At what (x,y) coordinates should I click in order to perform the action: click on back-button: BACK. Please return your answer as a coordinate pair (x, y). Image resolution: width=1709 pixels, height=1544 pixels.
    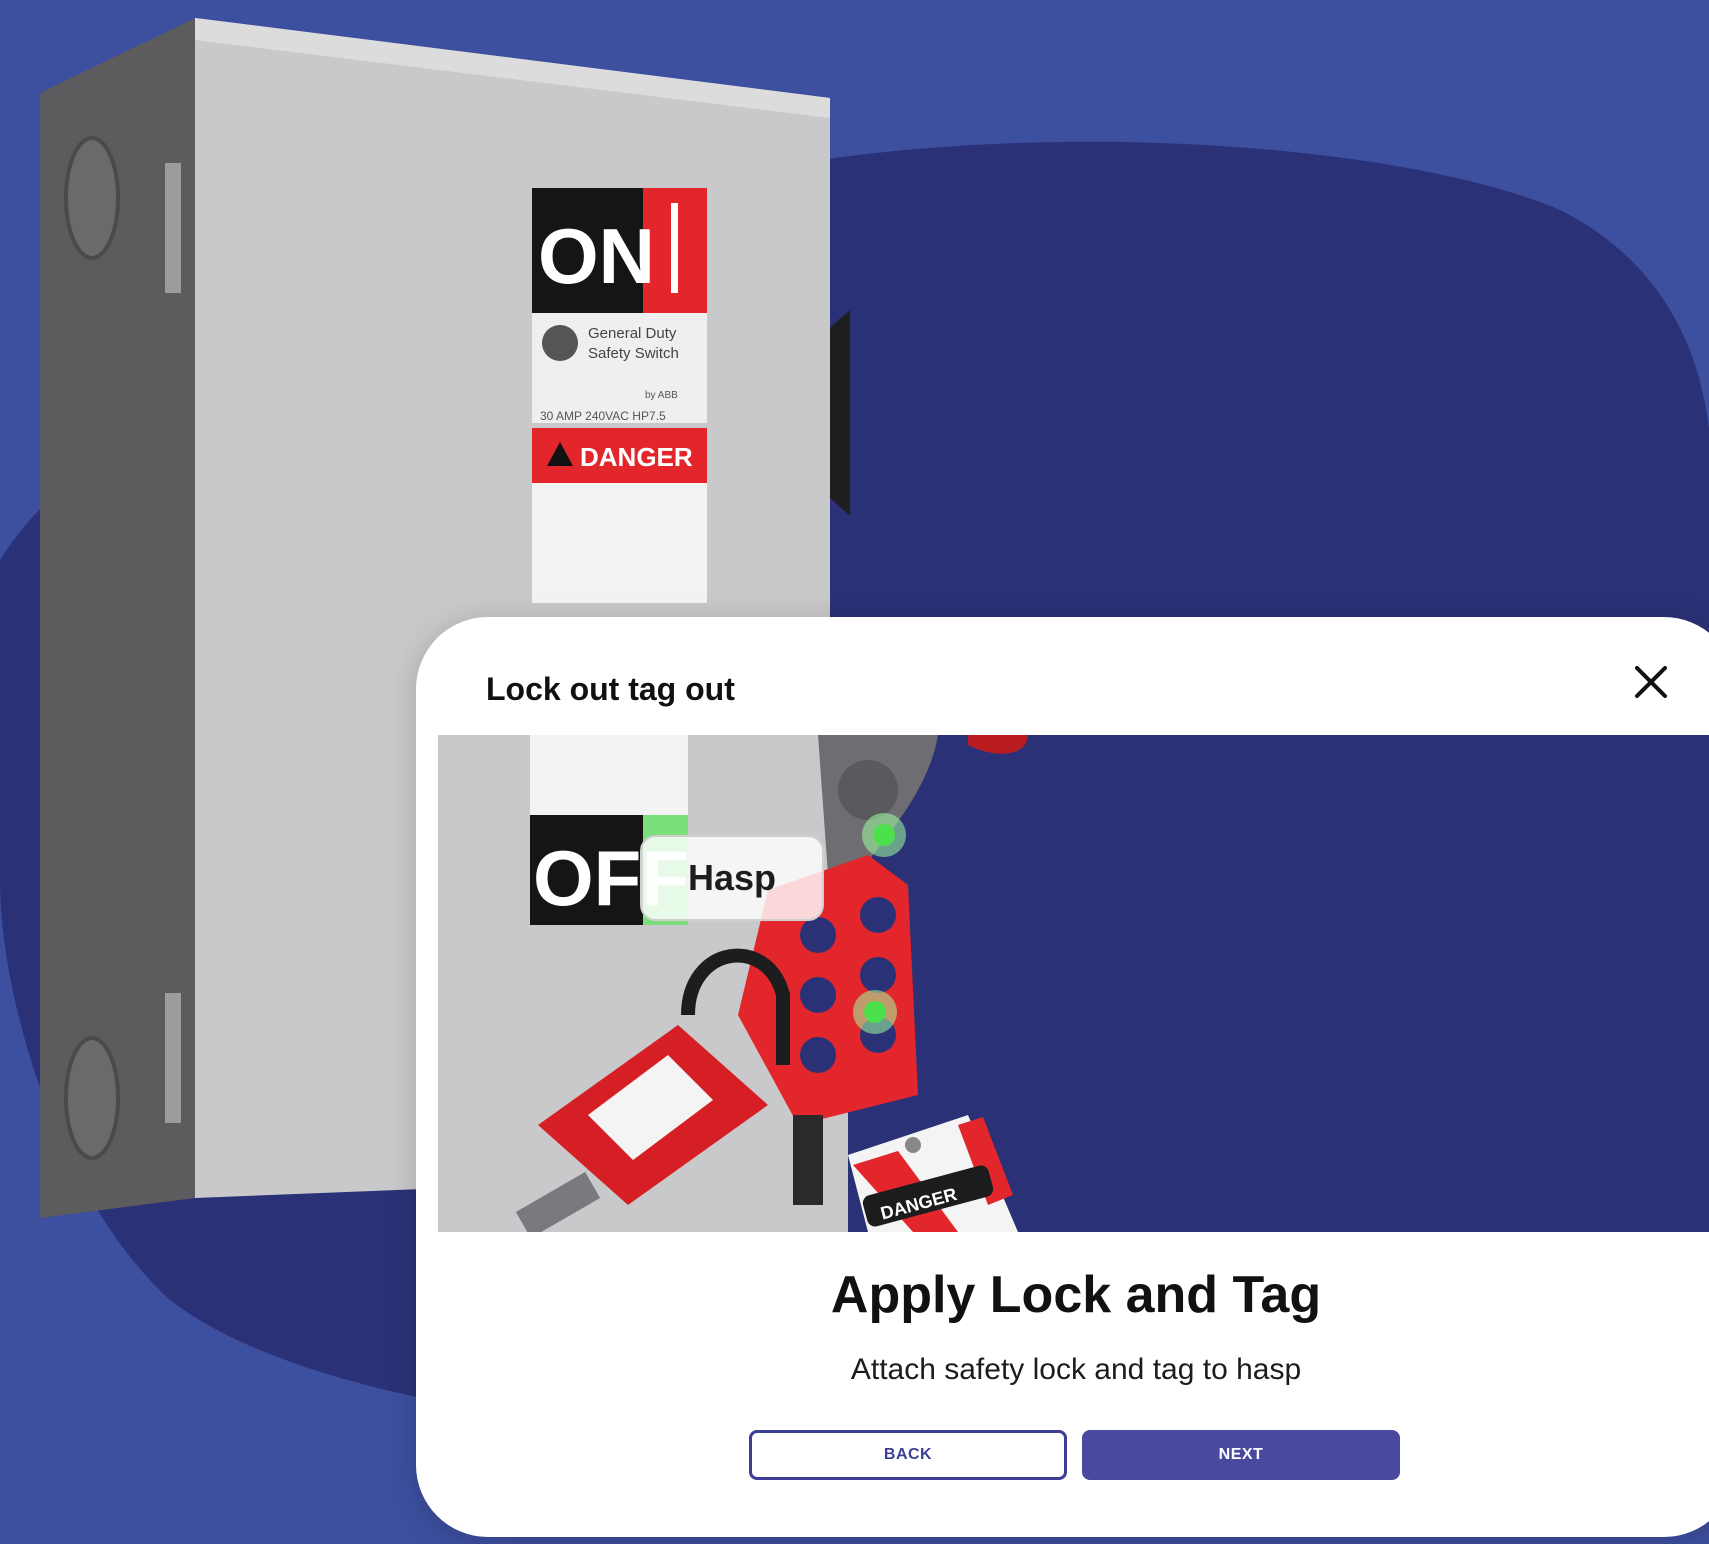
    Looking at the image, I should click on (908, 1455).